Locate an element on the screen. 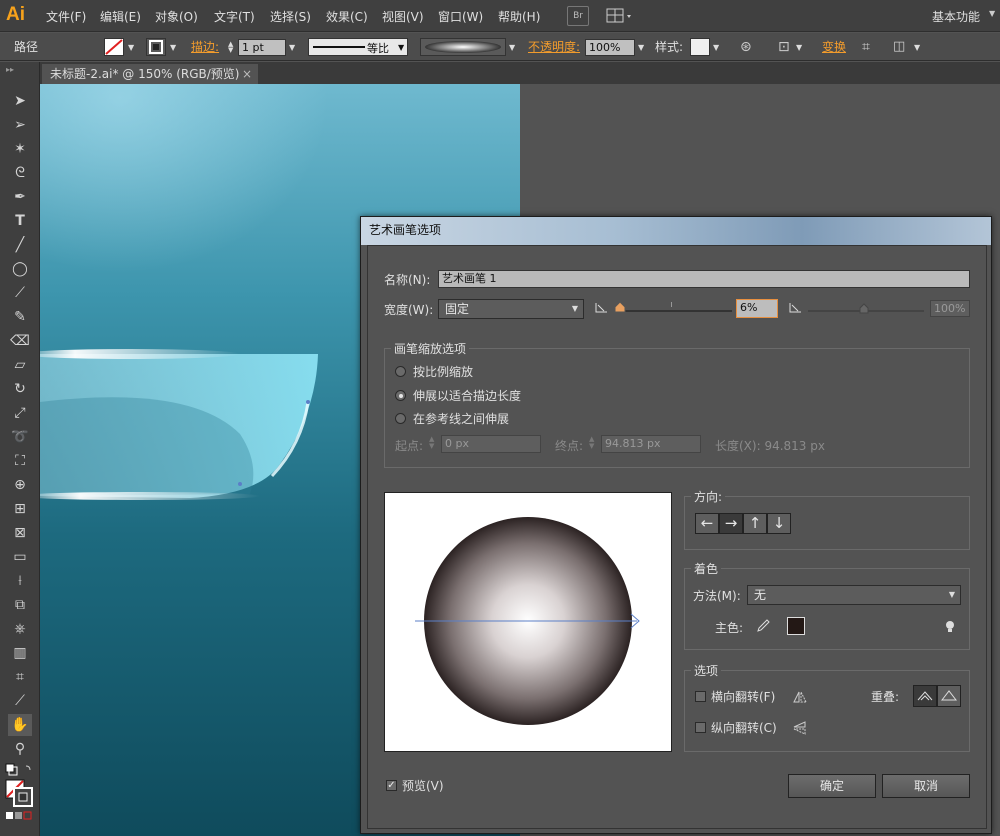  artboard-tool-icon: ⌗ is located at coordinates (20, 677).